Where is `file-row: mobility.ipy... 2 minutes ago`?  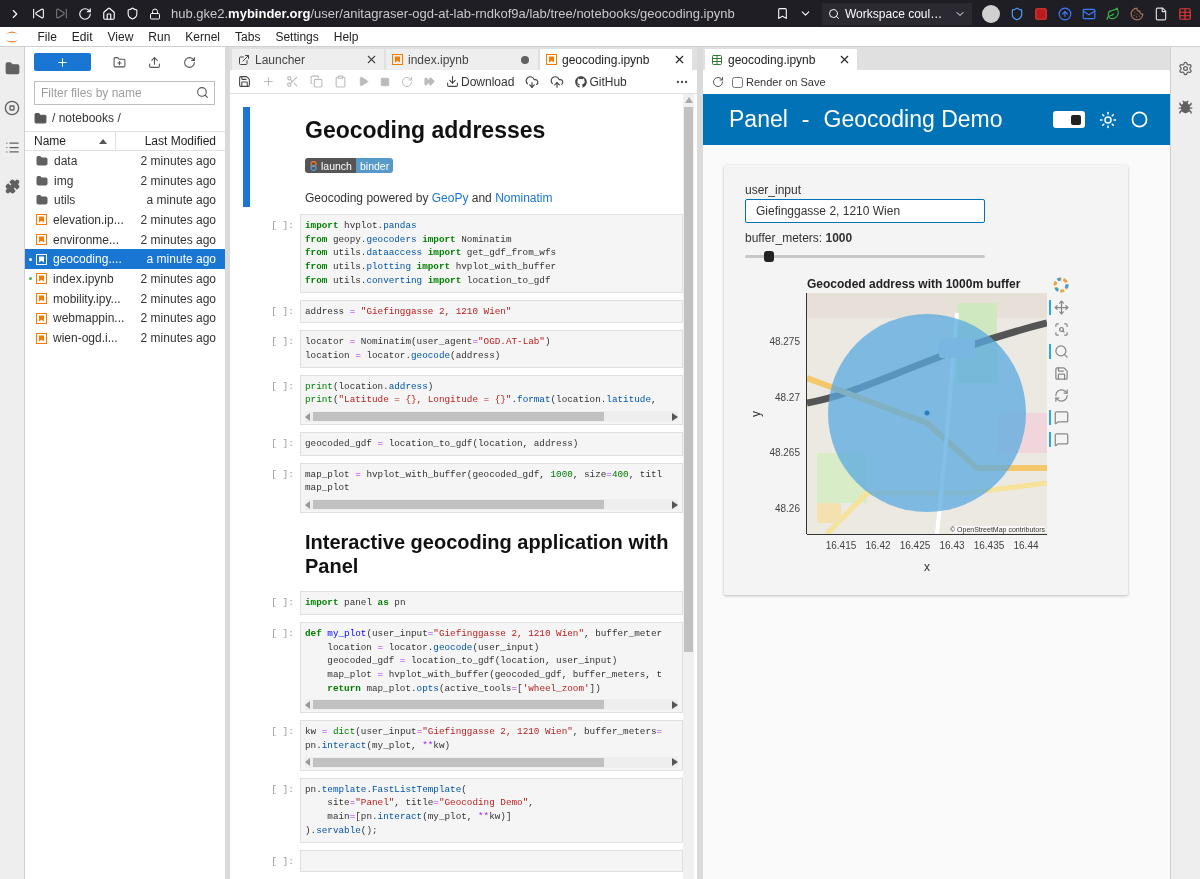
file-row: mobility.ipy... 2 minutes ago is located at coordinates (125, 298).